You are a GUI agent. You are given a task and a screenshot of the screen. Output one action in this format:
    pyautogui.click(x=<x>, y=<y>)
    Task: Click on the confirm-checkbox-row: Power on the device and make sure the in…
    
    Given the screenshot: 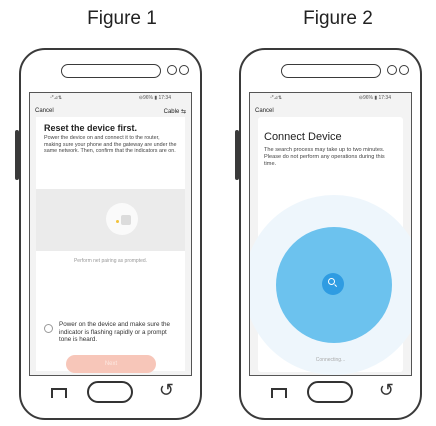 What is the action you would take?
    pyautogui.click(x=111, y=332)
    